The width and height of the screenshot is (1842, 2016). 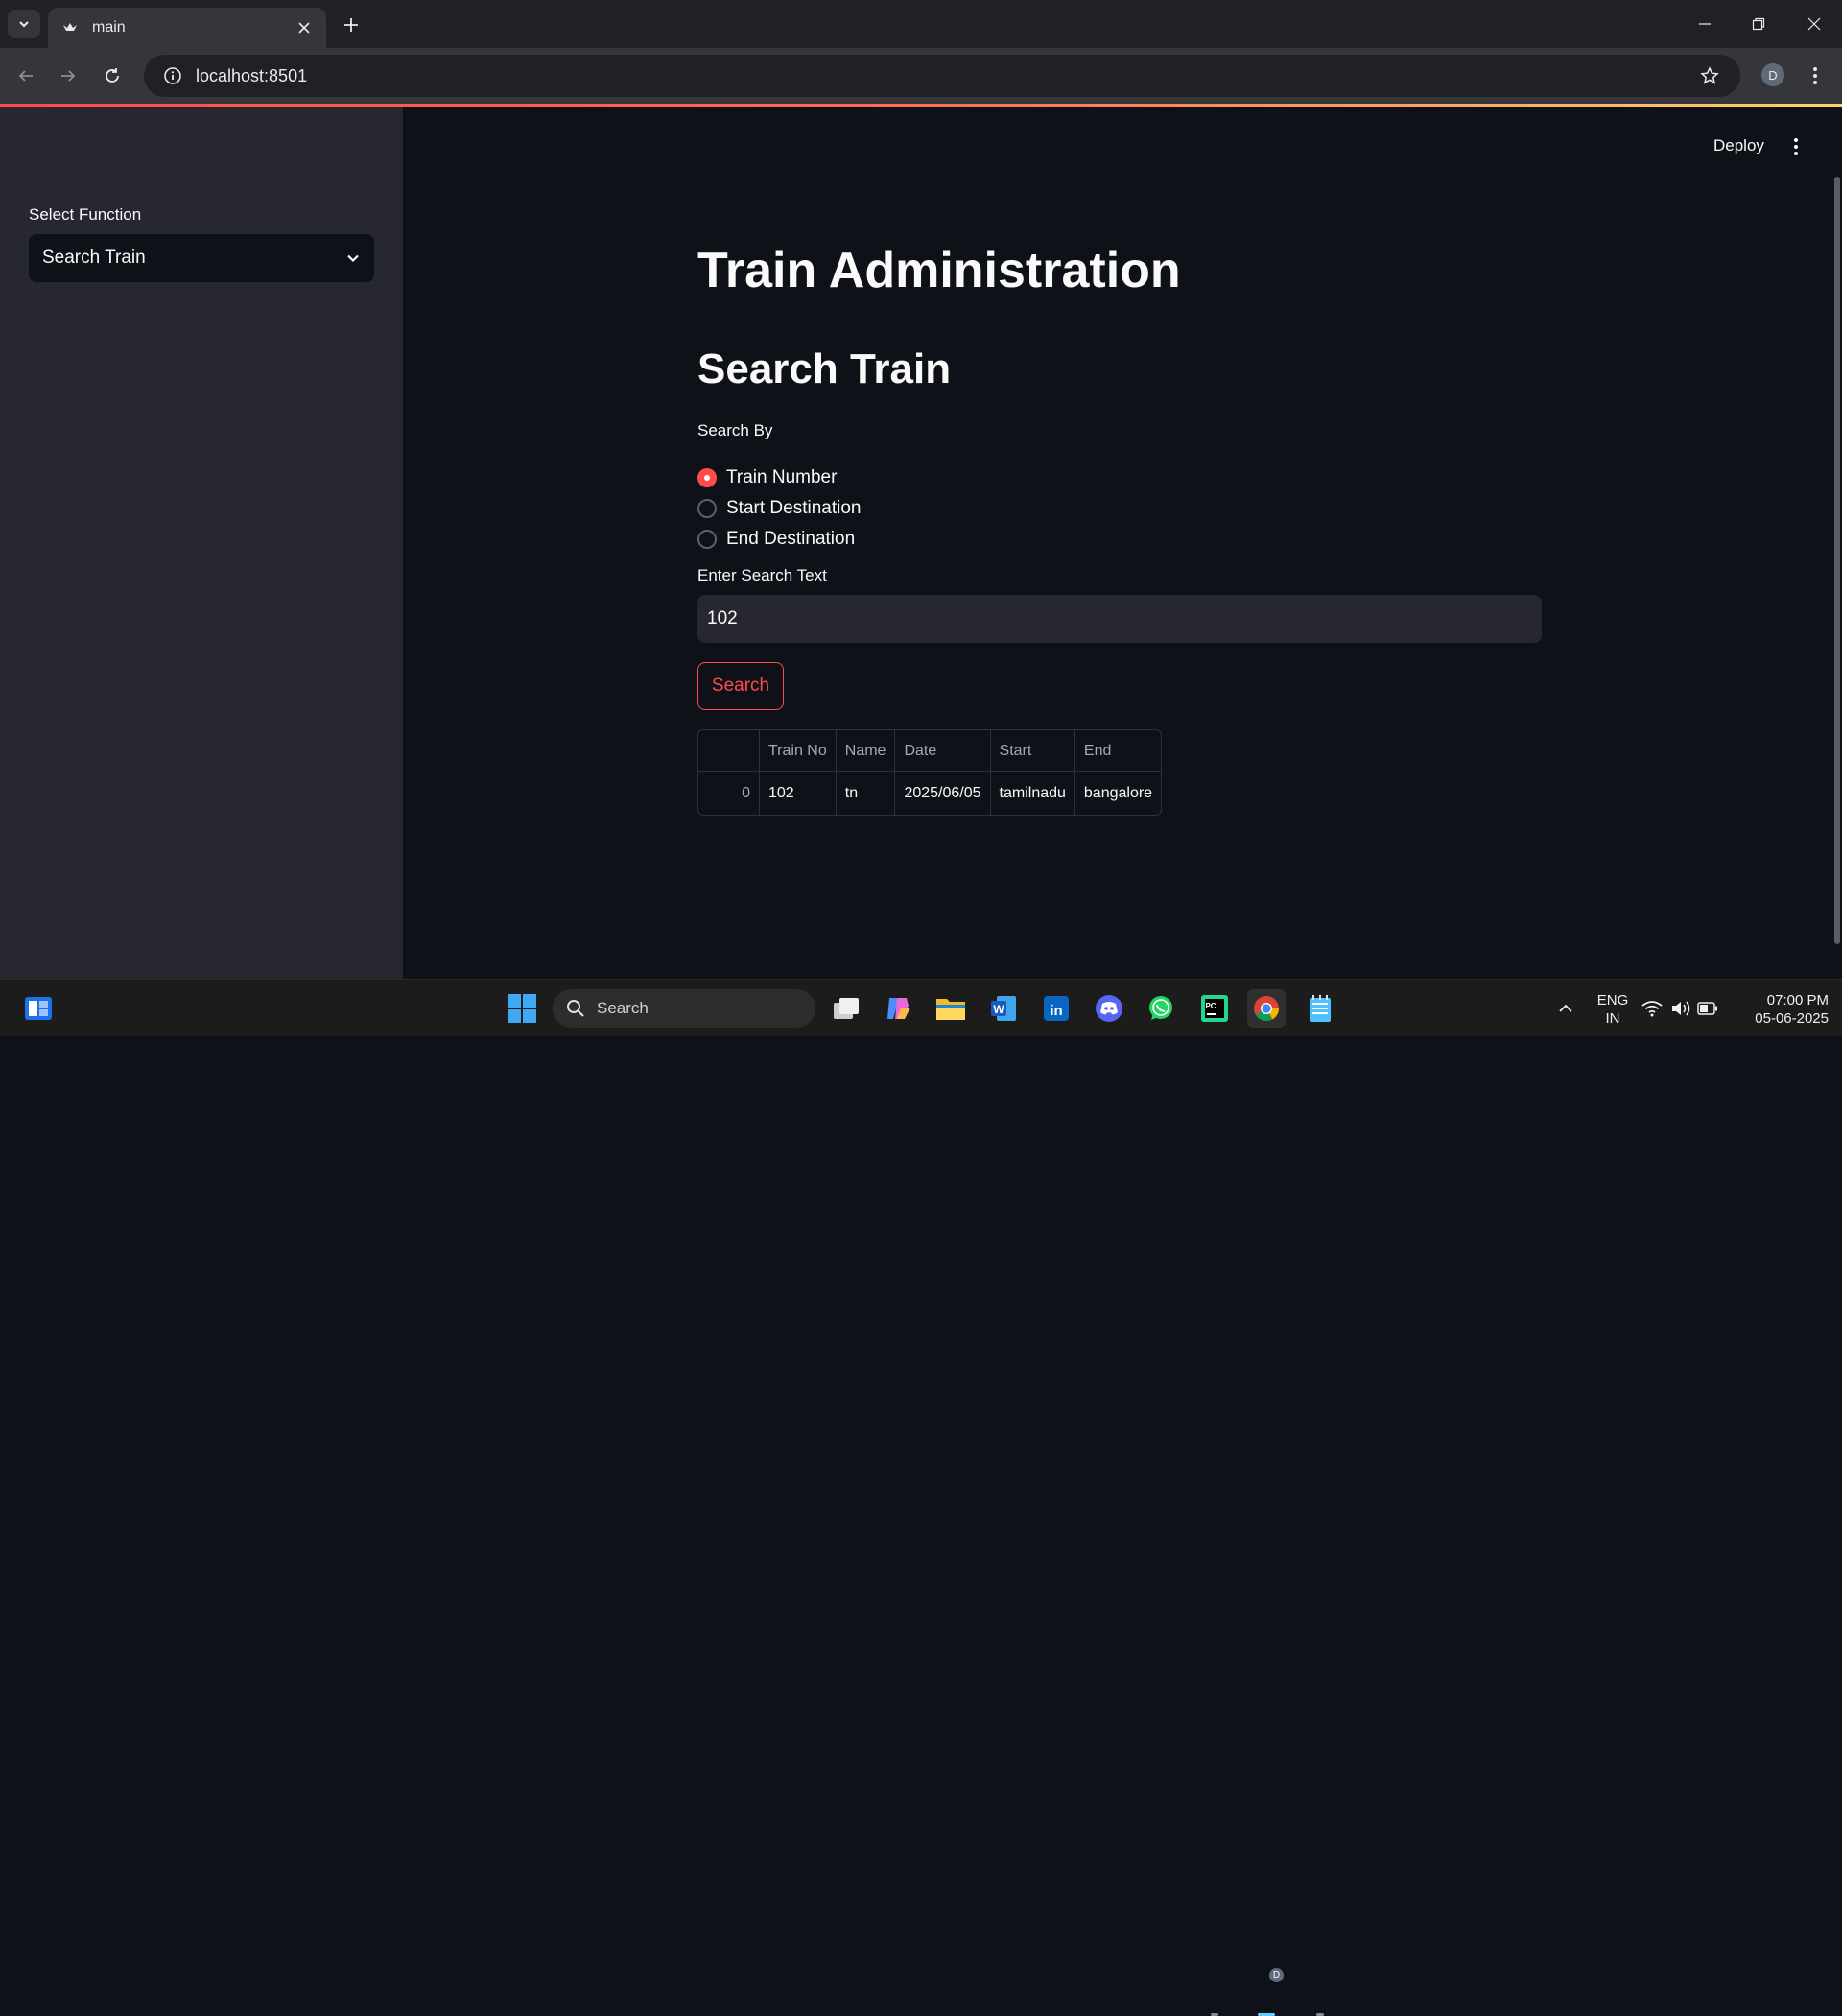 I want to click on clock-date: 05-06-2025, so click(x=1792, y=1018).